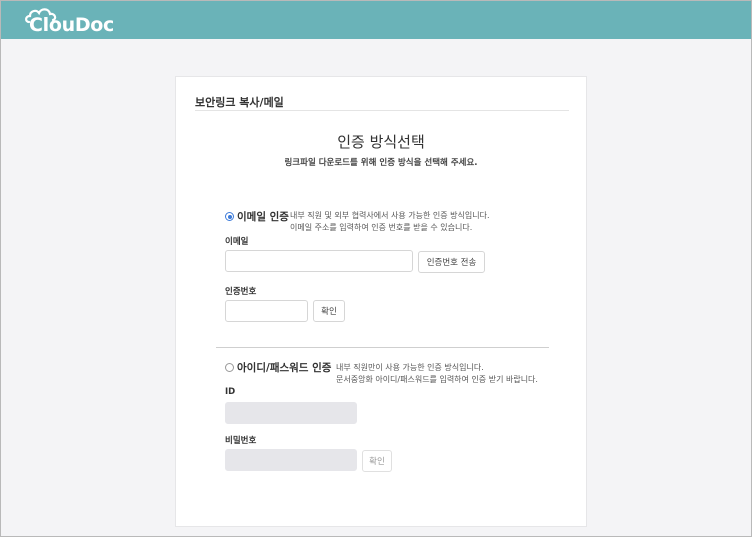  Describe the element at coordinates (329, 311) in the screenshot. I see `code-confirm-button: 확인` at that location.